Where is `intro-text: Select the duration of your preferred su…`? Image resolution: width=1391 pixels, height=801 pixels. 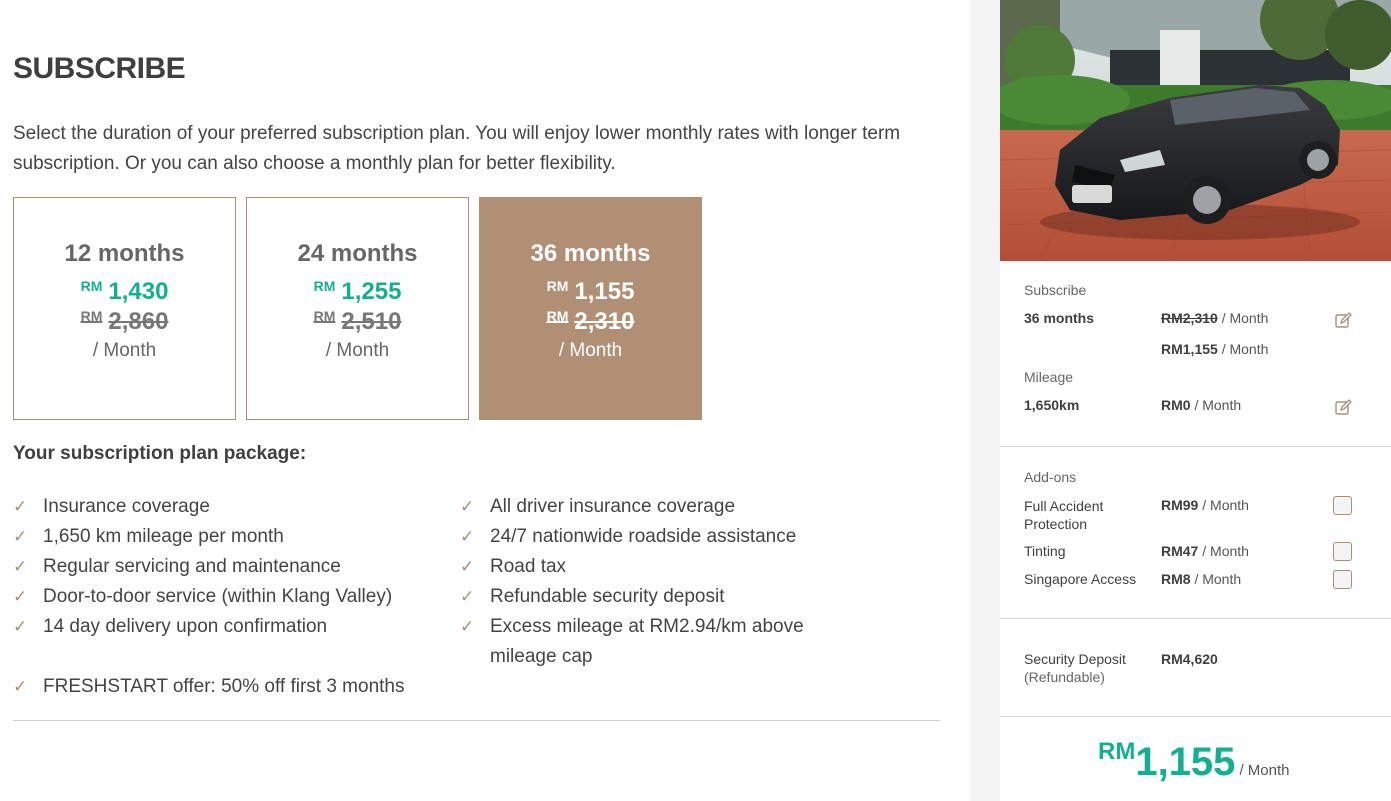 intro-text: Select the duration of your preferred su… is located at coordinates (457, 148).